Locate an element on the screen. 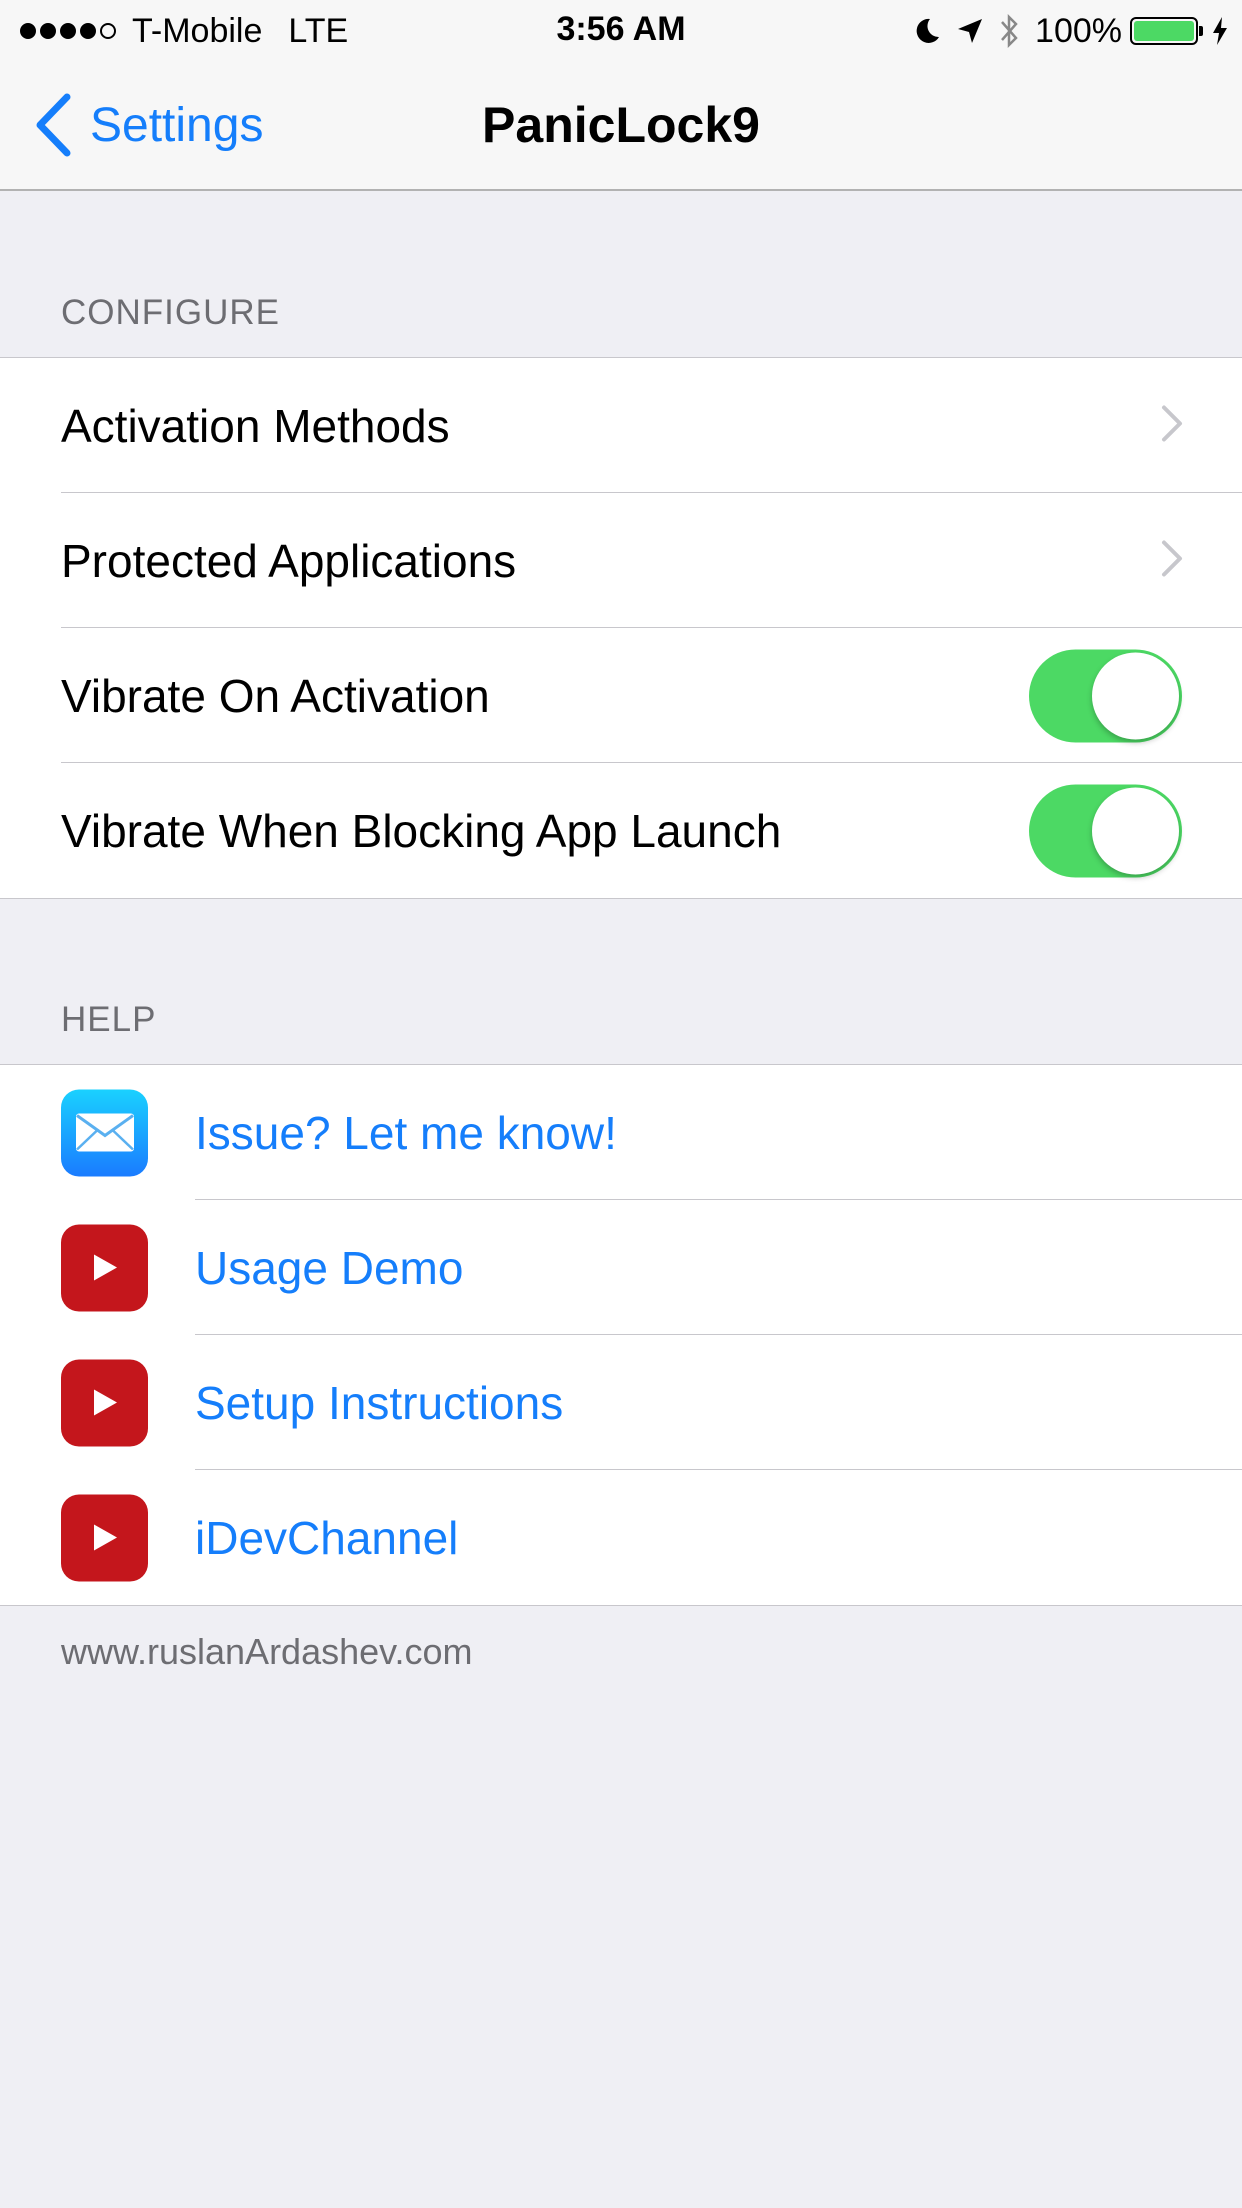 The width and height of the screenshot is (1242, 2208). charging-bolt-icon is located at coordinates (1220, 31).